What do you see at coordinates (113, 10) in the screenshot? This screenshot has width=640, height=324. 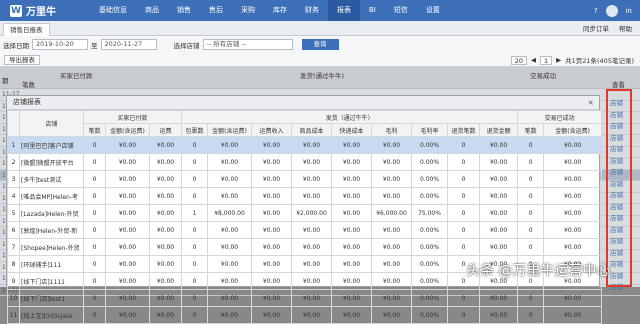 I see `nav-item: 基础信息` at bounding box center [113, 10].